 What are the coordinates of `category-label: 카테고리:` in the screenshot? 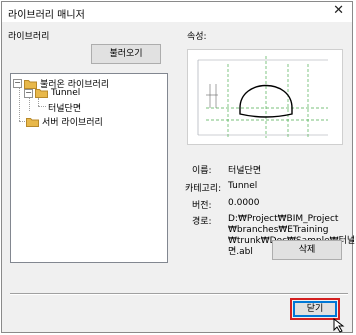 It's located at (203, 189).